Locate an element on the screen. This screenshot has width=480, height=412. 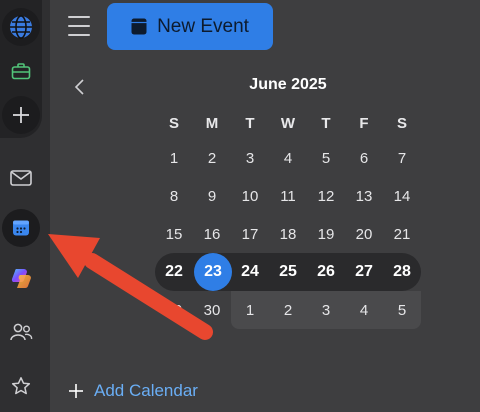
calendar-day: 25 is located at coordinates (288, 272).